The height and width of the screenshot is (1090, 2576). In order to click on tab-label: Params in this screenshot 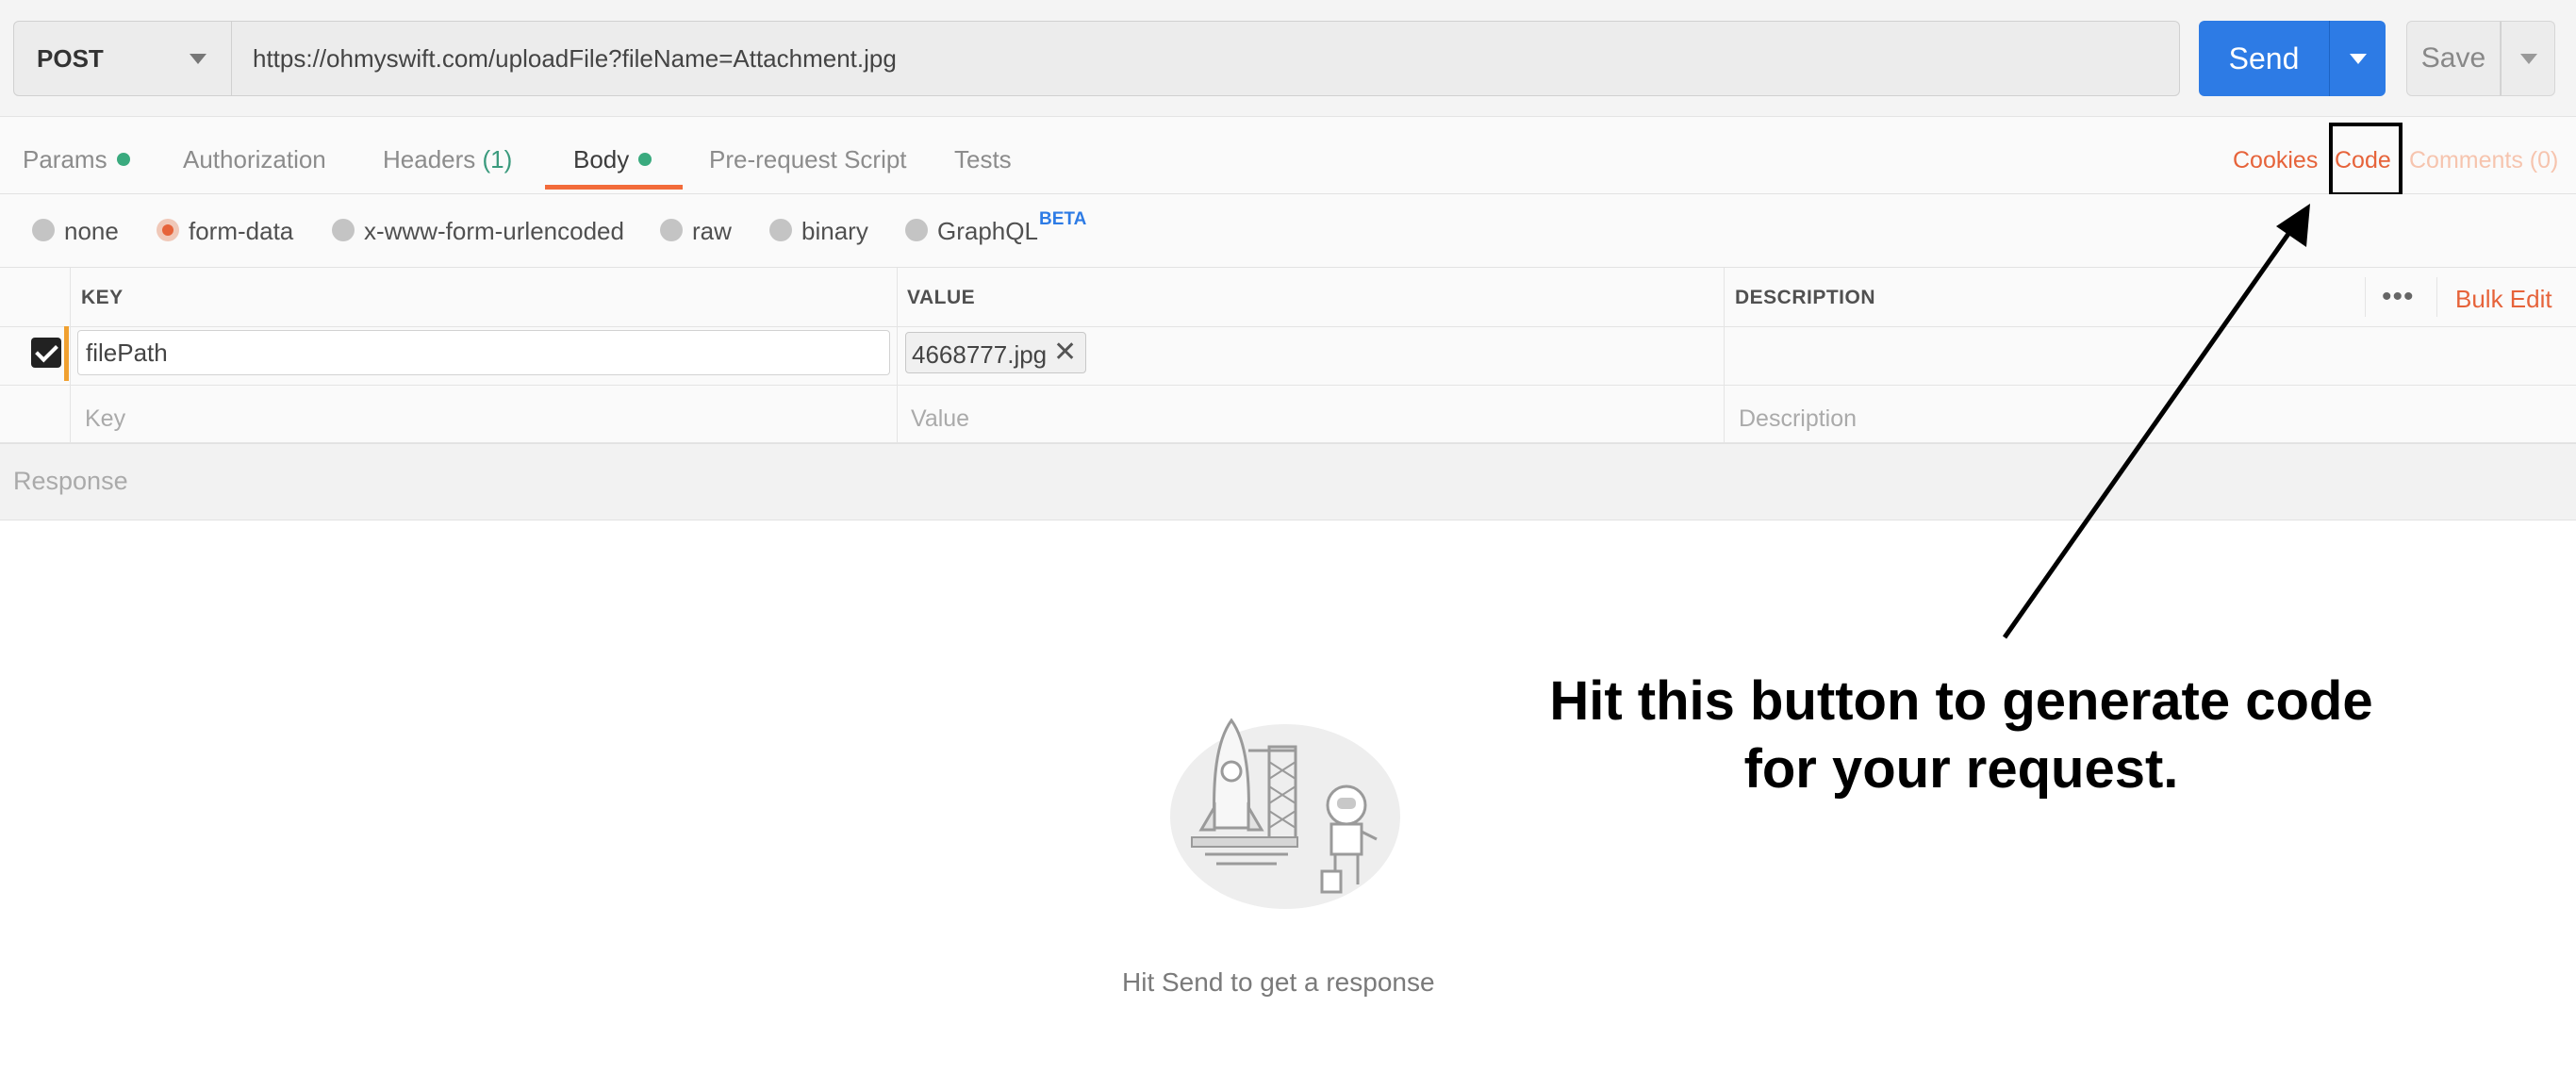, I will do `click(65, 159)`.